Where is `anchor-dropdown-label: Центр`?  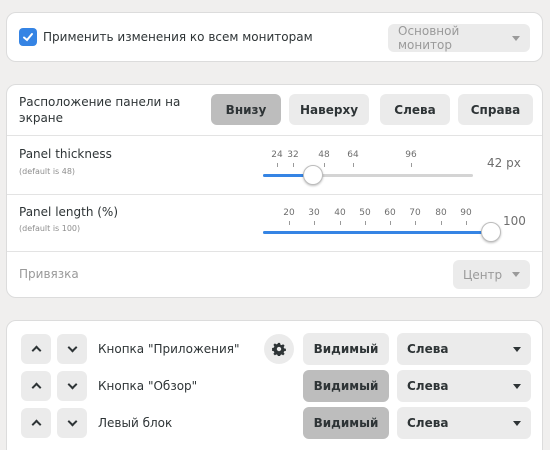 anchor-dropdown-label: Центр is located at coordinates (483, 274).